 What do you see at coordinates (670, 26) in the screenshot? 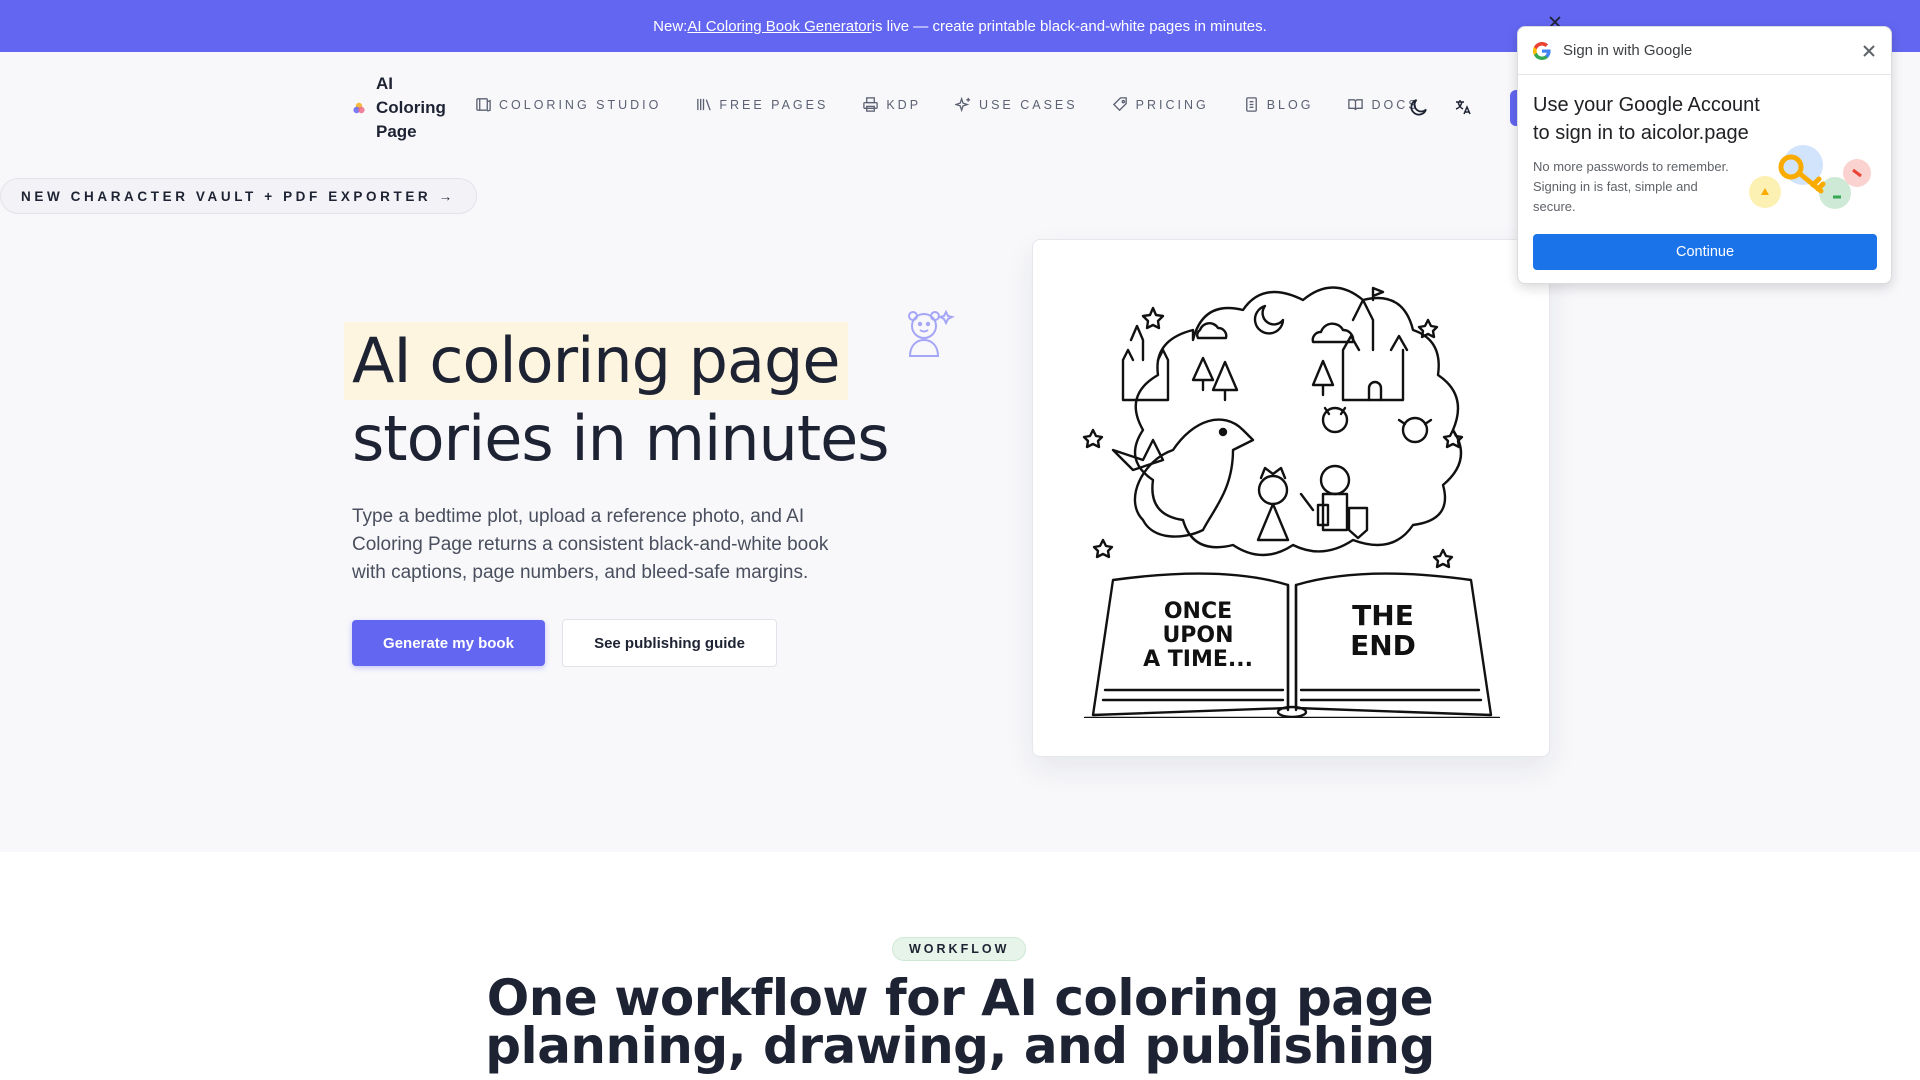
I see `announcement-prefix: New:` at bounding box center [670, 26].